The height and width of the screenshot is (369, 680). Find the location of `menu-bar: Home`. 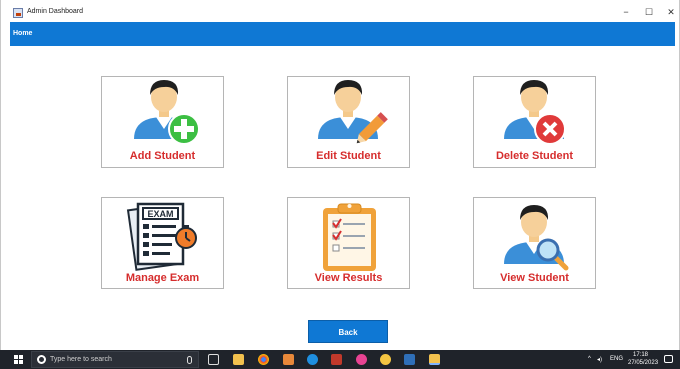

menu-bar: Home is located at coordinates (342, 34).